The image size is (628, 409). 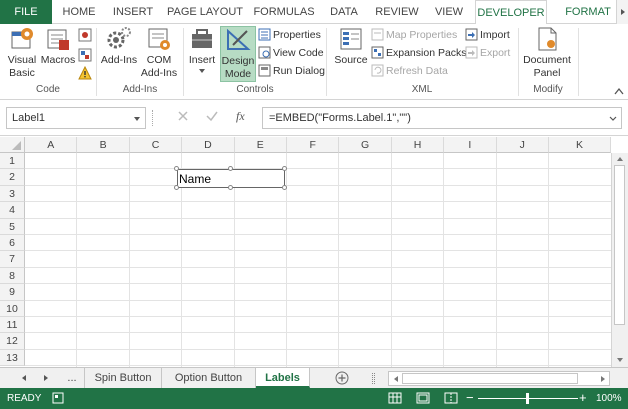 What do you see at coordinates (12, 243) in the screenshot?
I see `row-header: 6` at bounding box center [12, 243].